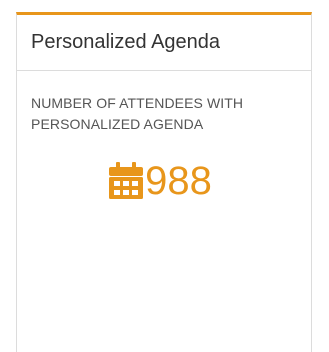 The height and width of the screenshot is (352, 329). Describe the element at coordinates (126, 42) in the screenshot. I see `widget-title: Personalized Agenda` at that location.